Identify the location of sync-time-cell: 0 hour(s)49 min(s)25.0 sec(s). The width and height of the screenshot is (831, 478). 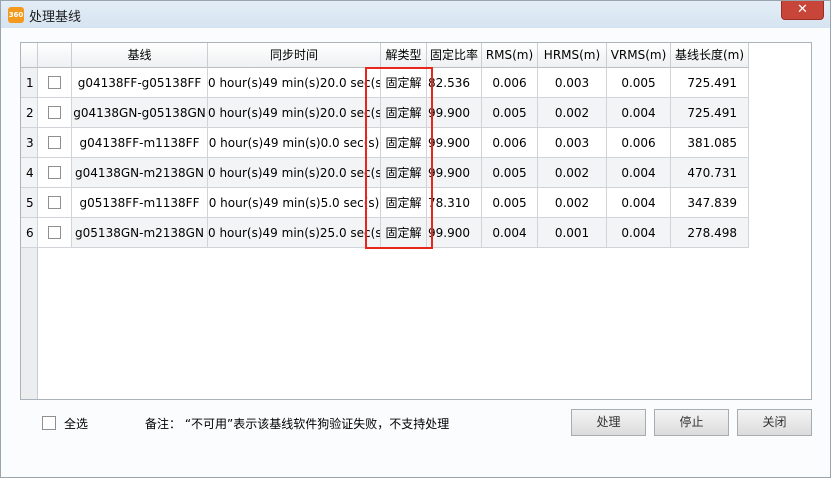
(294, 233).